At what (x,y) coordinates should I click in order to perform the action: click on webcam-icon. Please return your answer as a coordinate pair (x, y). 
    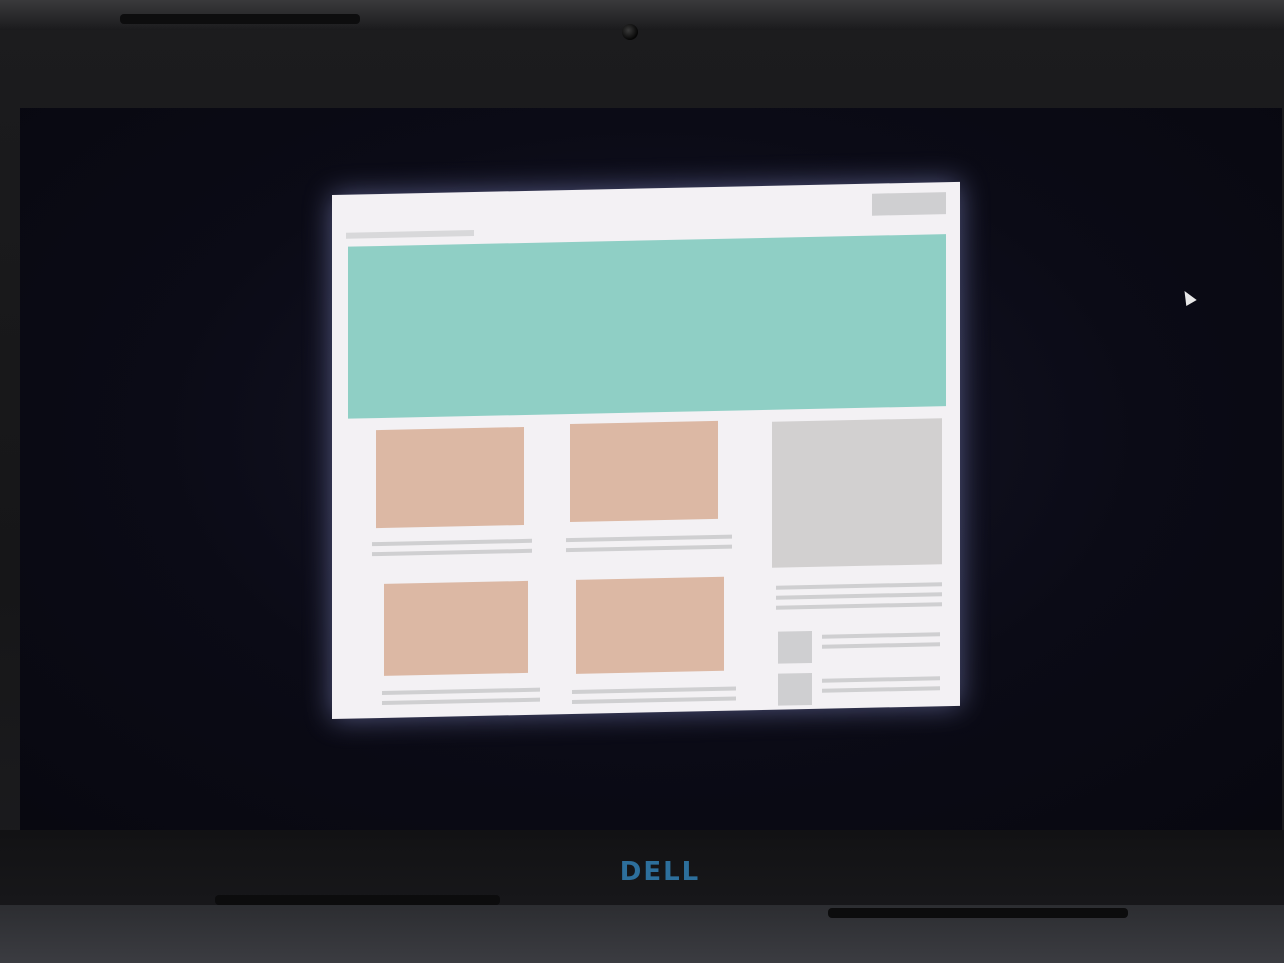
    Looking at the image, I should click on (630, 32).